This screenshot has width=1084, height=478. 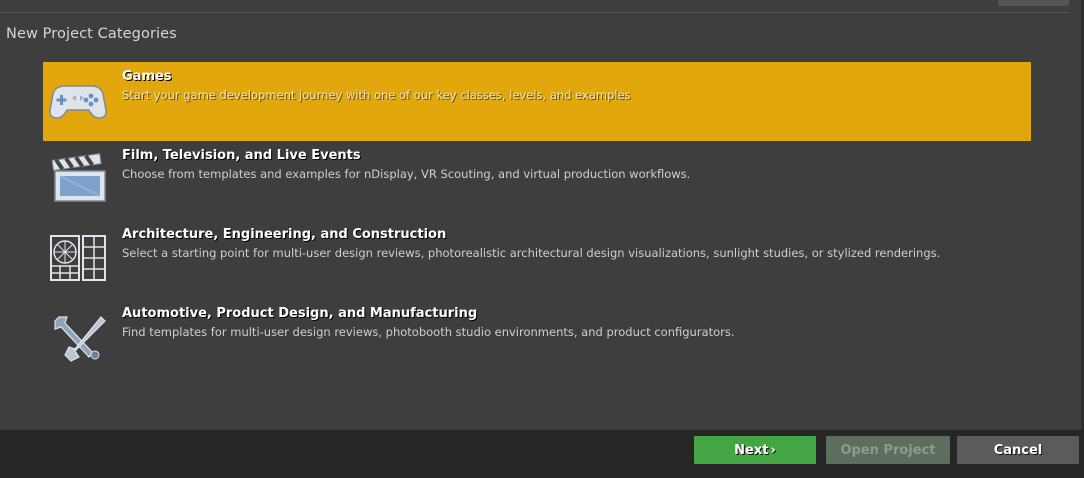 I want to click on chevron-right-icon: ›, so click(x=773, y=450).